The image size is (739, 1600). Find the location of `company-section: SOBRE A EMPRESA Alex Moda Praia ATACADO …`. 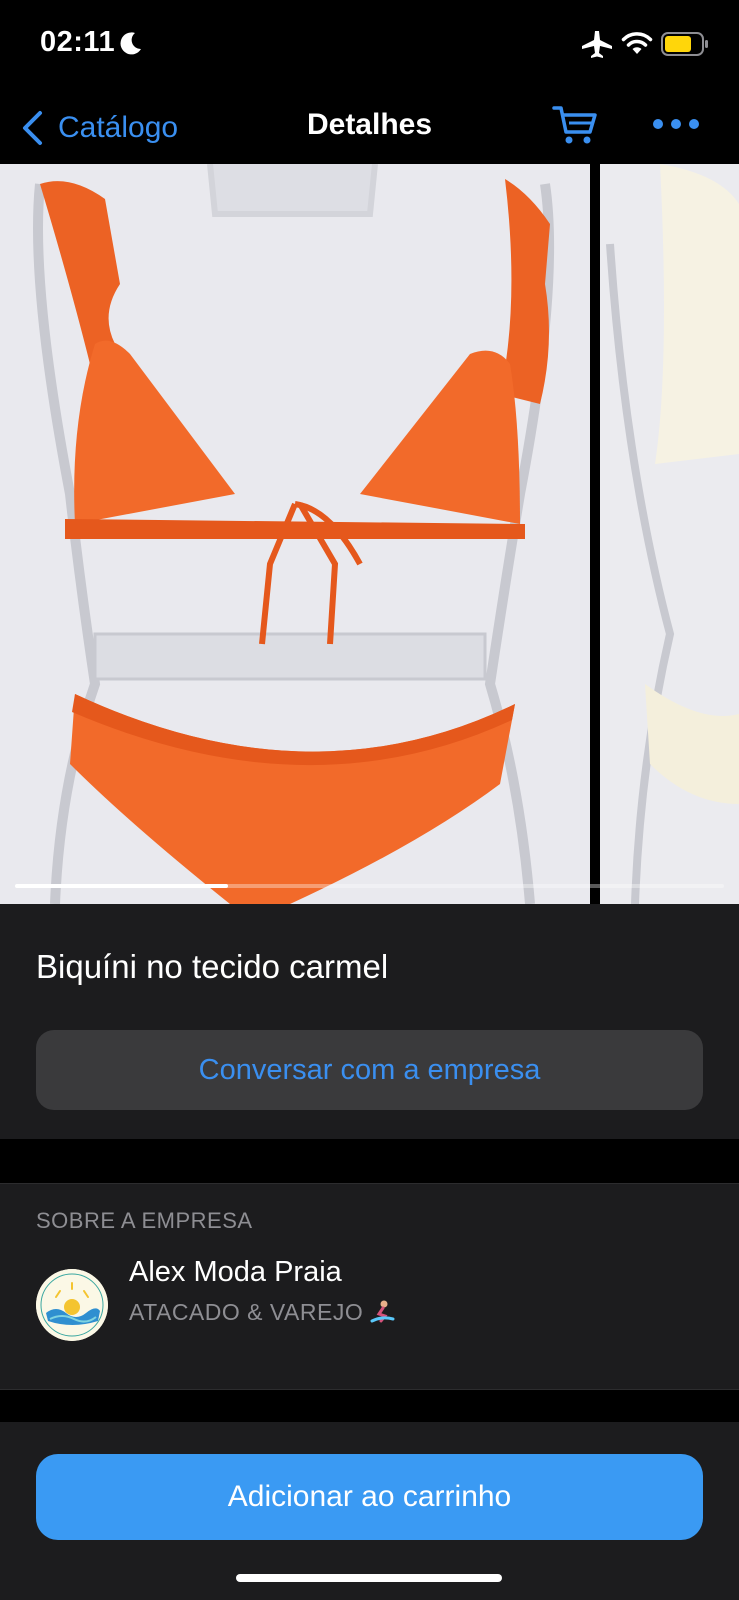

company-section: SOBRE A EMPRESA Alex Moda Praia ATACADO … is located at coordinates (369, 1286).